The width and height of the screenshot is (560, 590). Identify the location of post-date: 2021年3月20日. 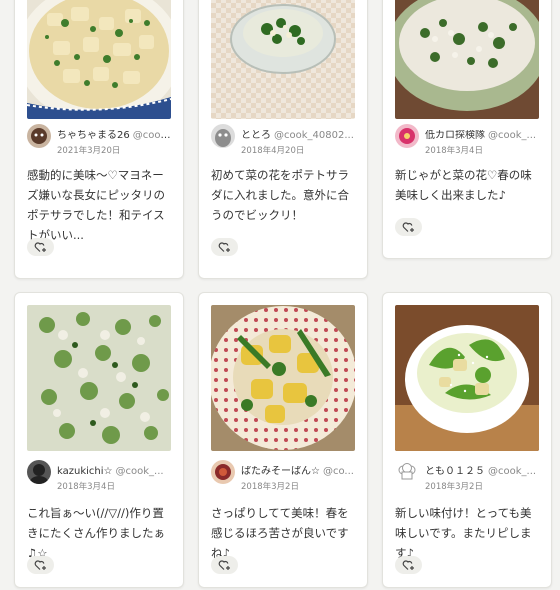
(89, 151).